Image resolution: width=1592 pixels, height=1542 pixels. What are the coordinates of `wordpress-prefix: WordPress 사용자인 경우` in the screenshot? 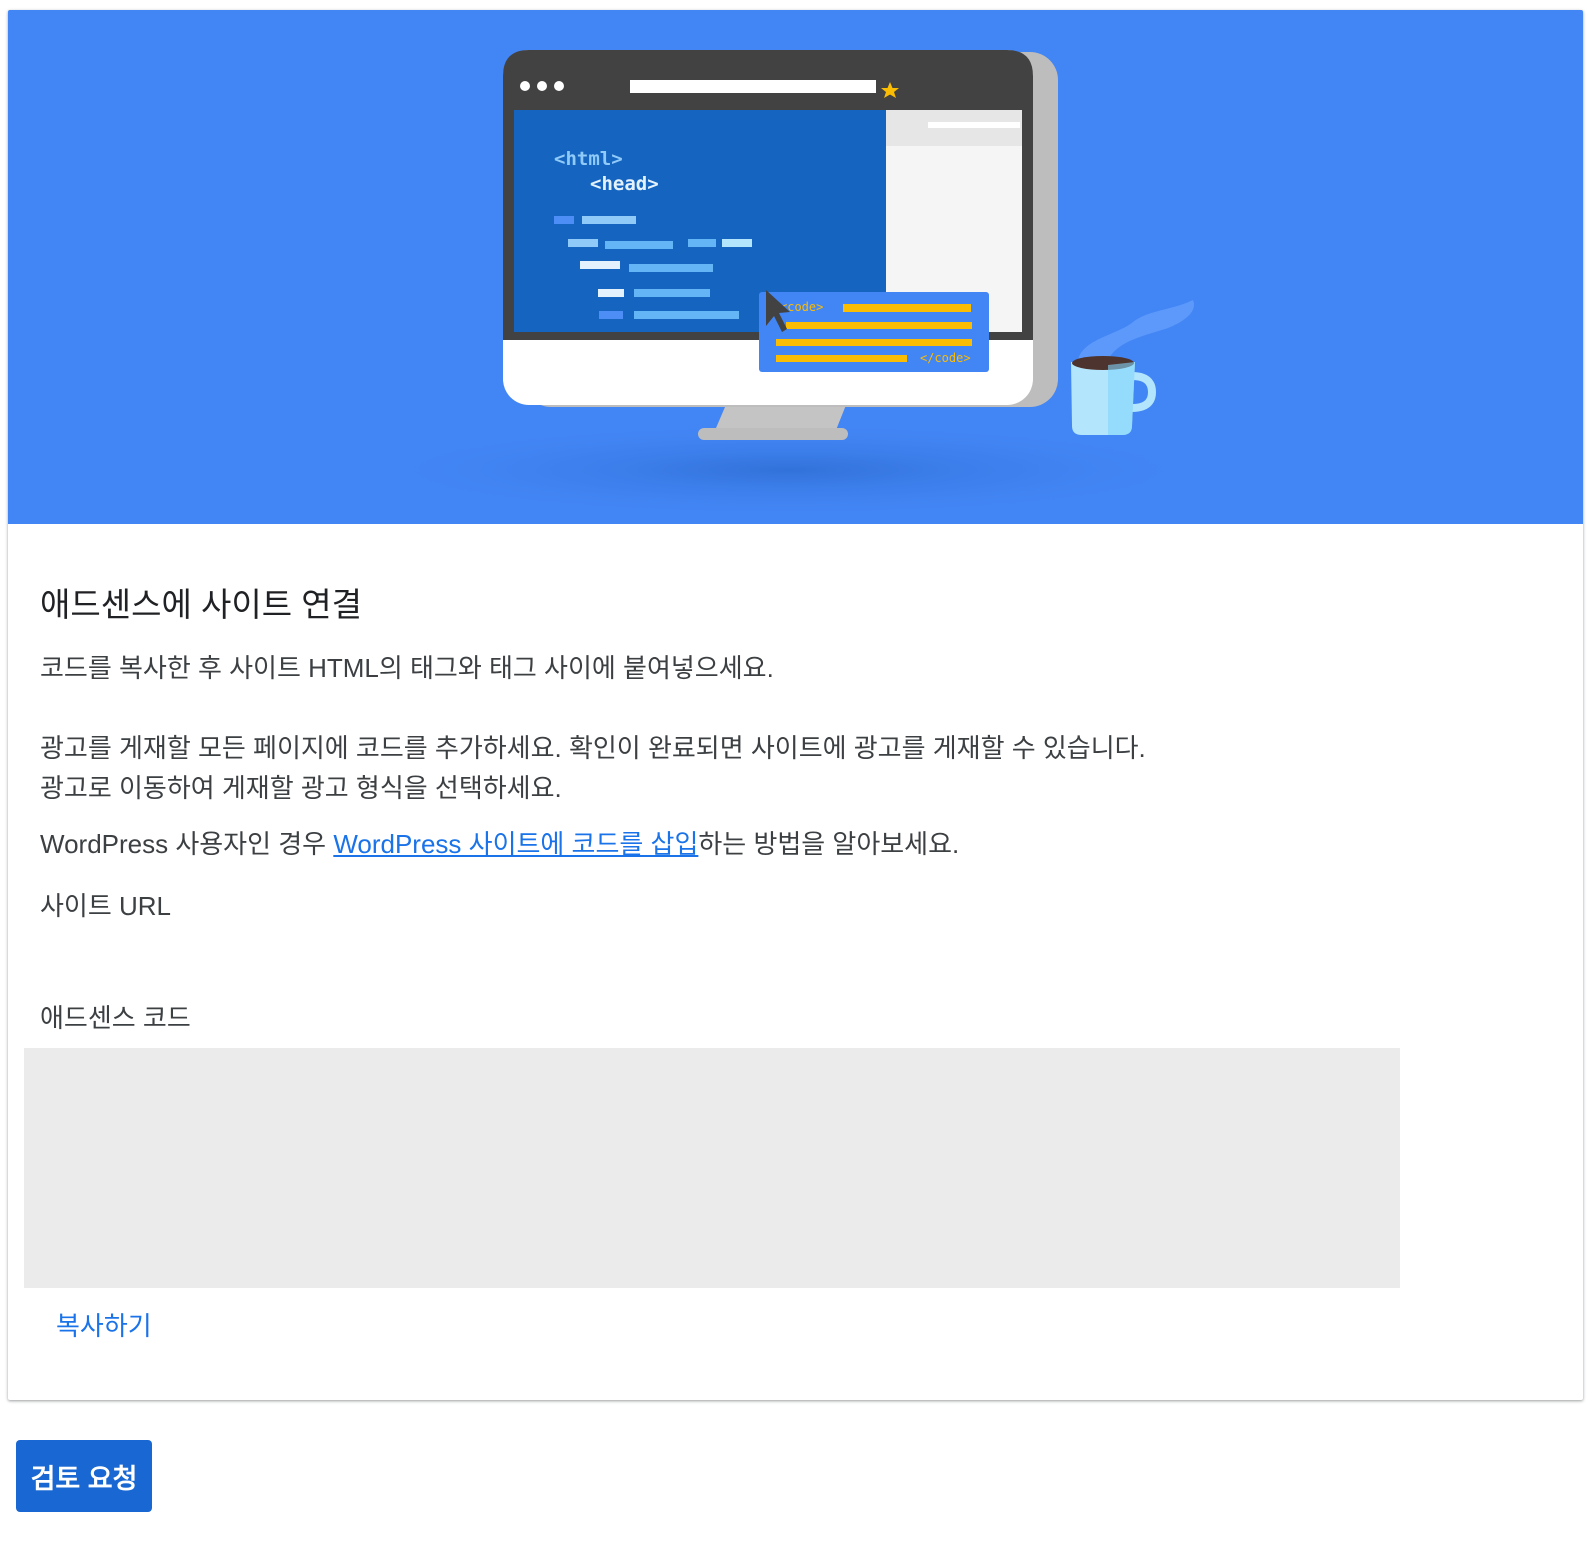 It's located at (187, 844).